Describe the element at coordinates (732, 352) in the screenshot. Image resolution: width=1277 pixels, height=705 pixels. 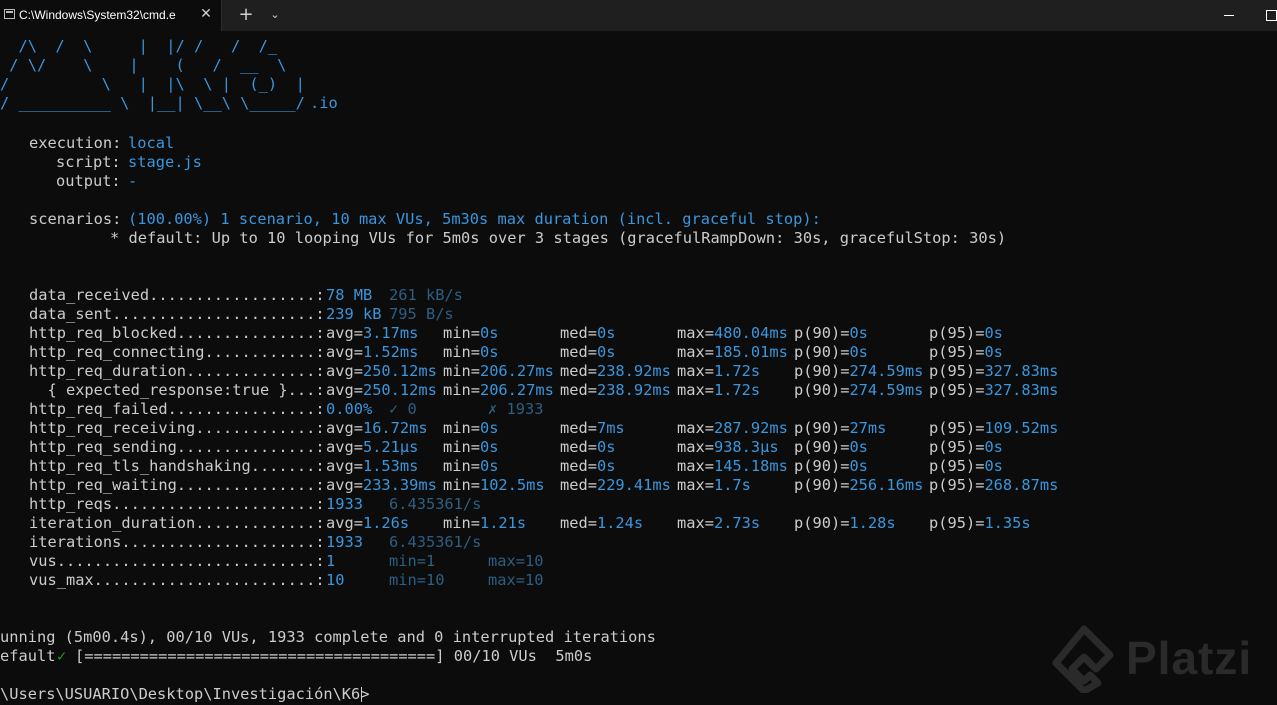
I see `metric-max: max=185.01ms` at that location.